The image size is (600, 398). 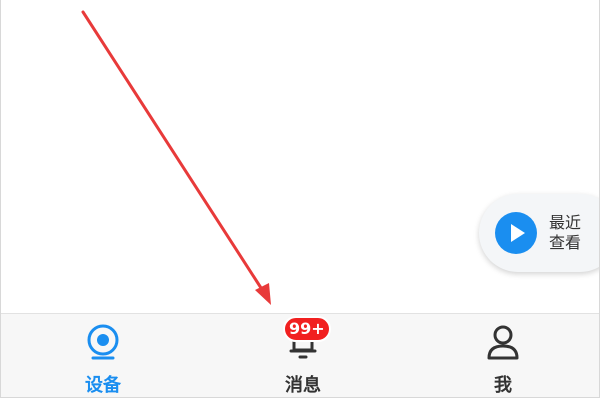 What do you see at coordinates (503, 342) in the screenshot?
I see `person-icon` at bounding box center [503, 342].